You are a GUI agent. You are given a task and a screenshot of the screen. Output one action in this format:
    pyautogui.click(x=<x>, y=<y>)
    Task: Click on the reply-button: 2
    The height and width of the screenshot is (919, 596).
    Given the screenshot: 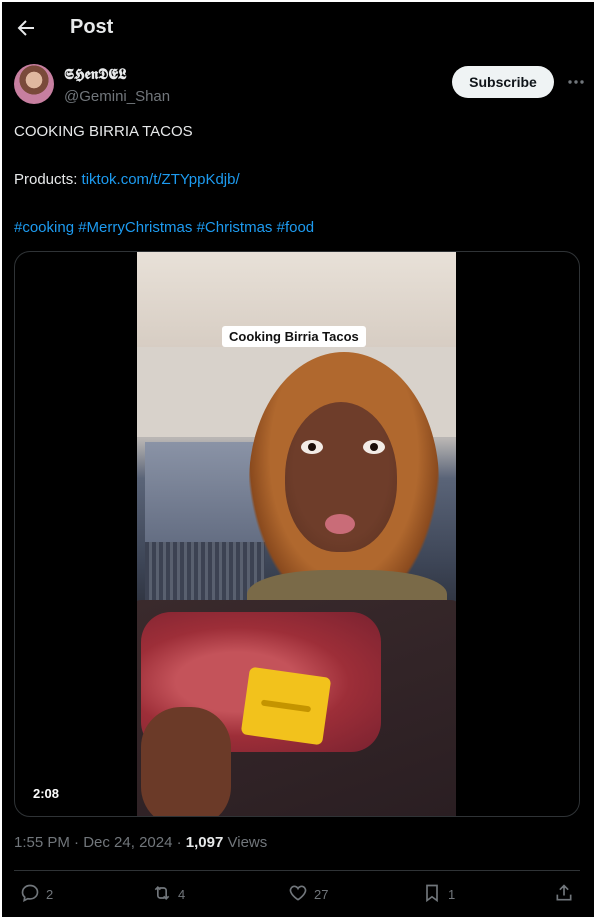 What is the action you would take?
    pyautogui.click(x=36, y=894)
    